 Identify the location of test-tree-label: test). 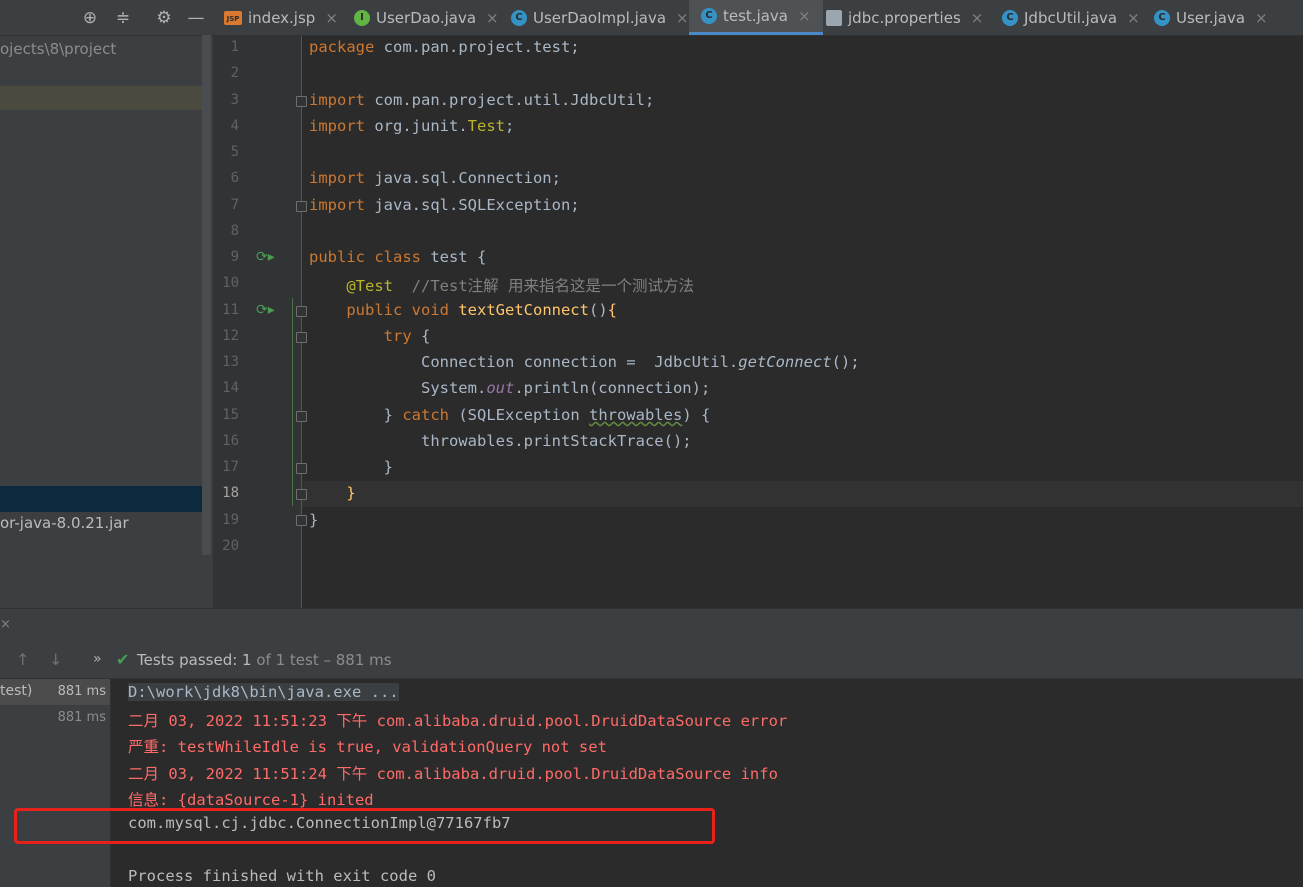
(16, 691).